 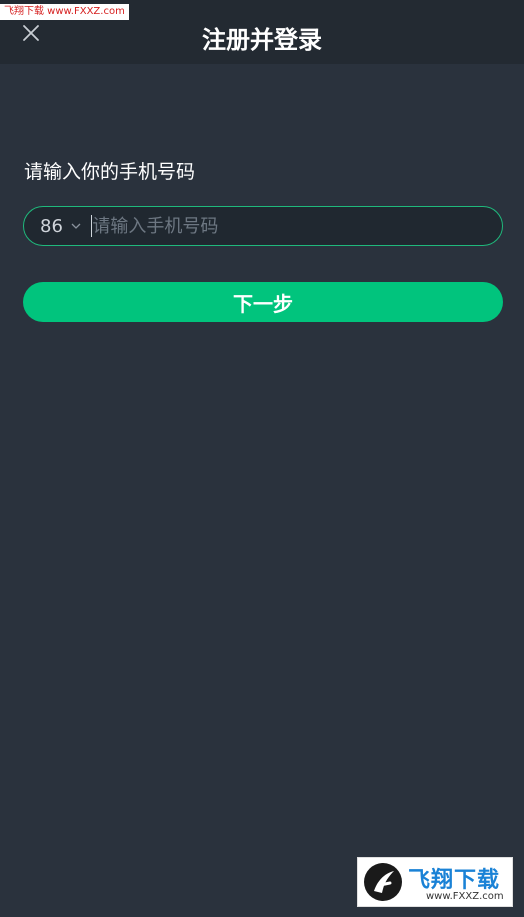 What do you see at coordinates (383, 882) in the screenshot?
I see `brand-emblem-icon` at bounding box center [383, 882].